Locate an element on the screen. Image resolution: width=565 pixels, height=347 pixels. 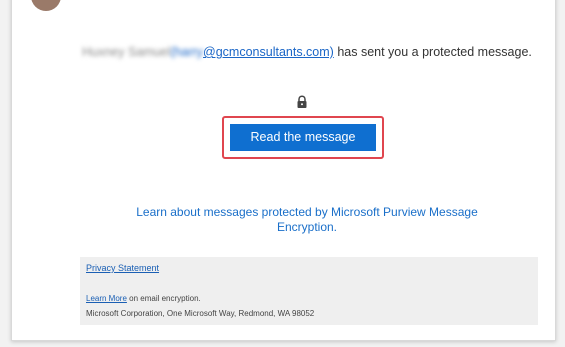
learn-more-suffix: on email encryption. is located at coordinates (163, 298).